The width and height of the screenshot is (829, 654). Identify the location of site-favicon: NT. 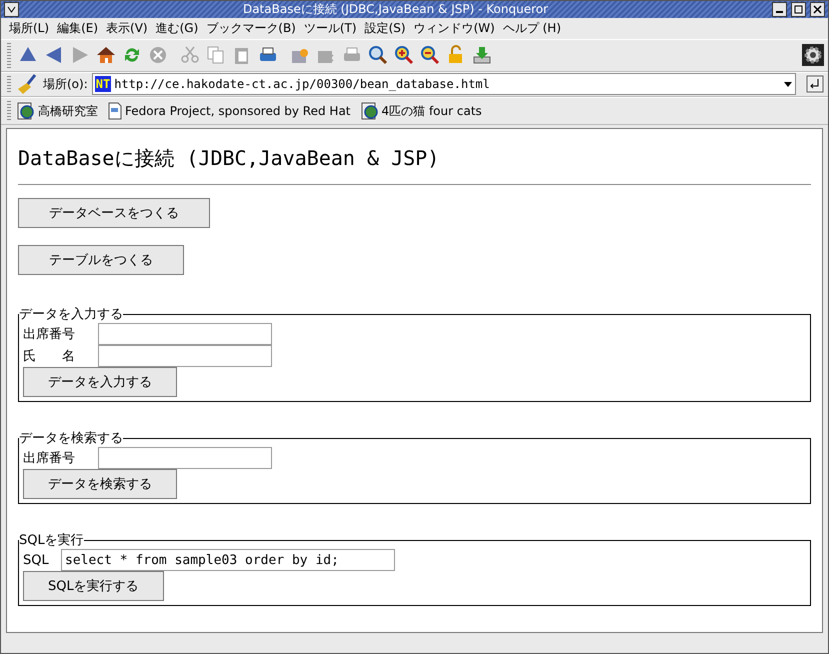
(103, 84).